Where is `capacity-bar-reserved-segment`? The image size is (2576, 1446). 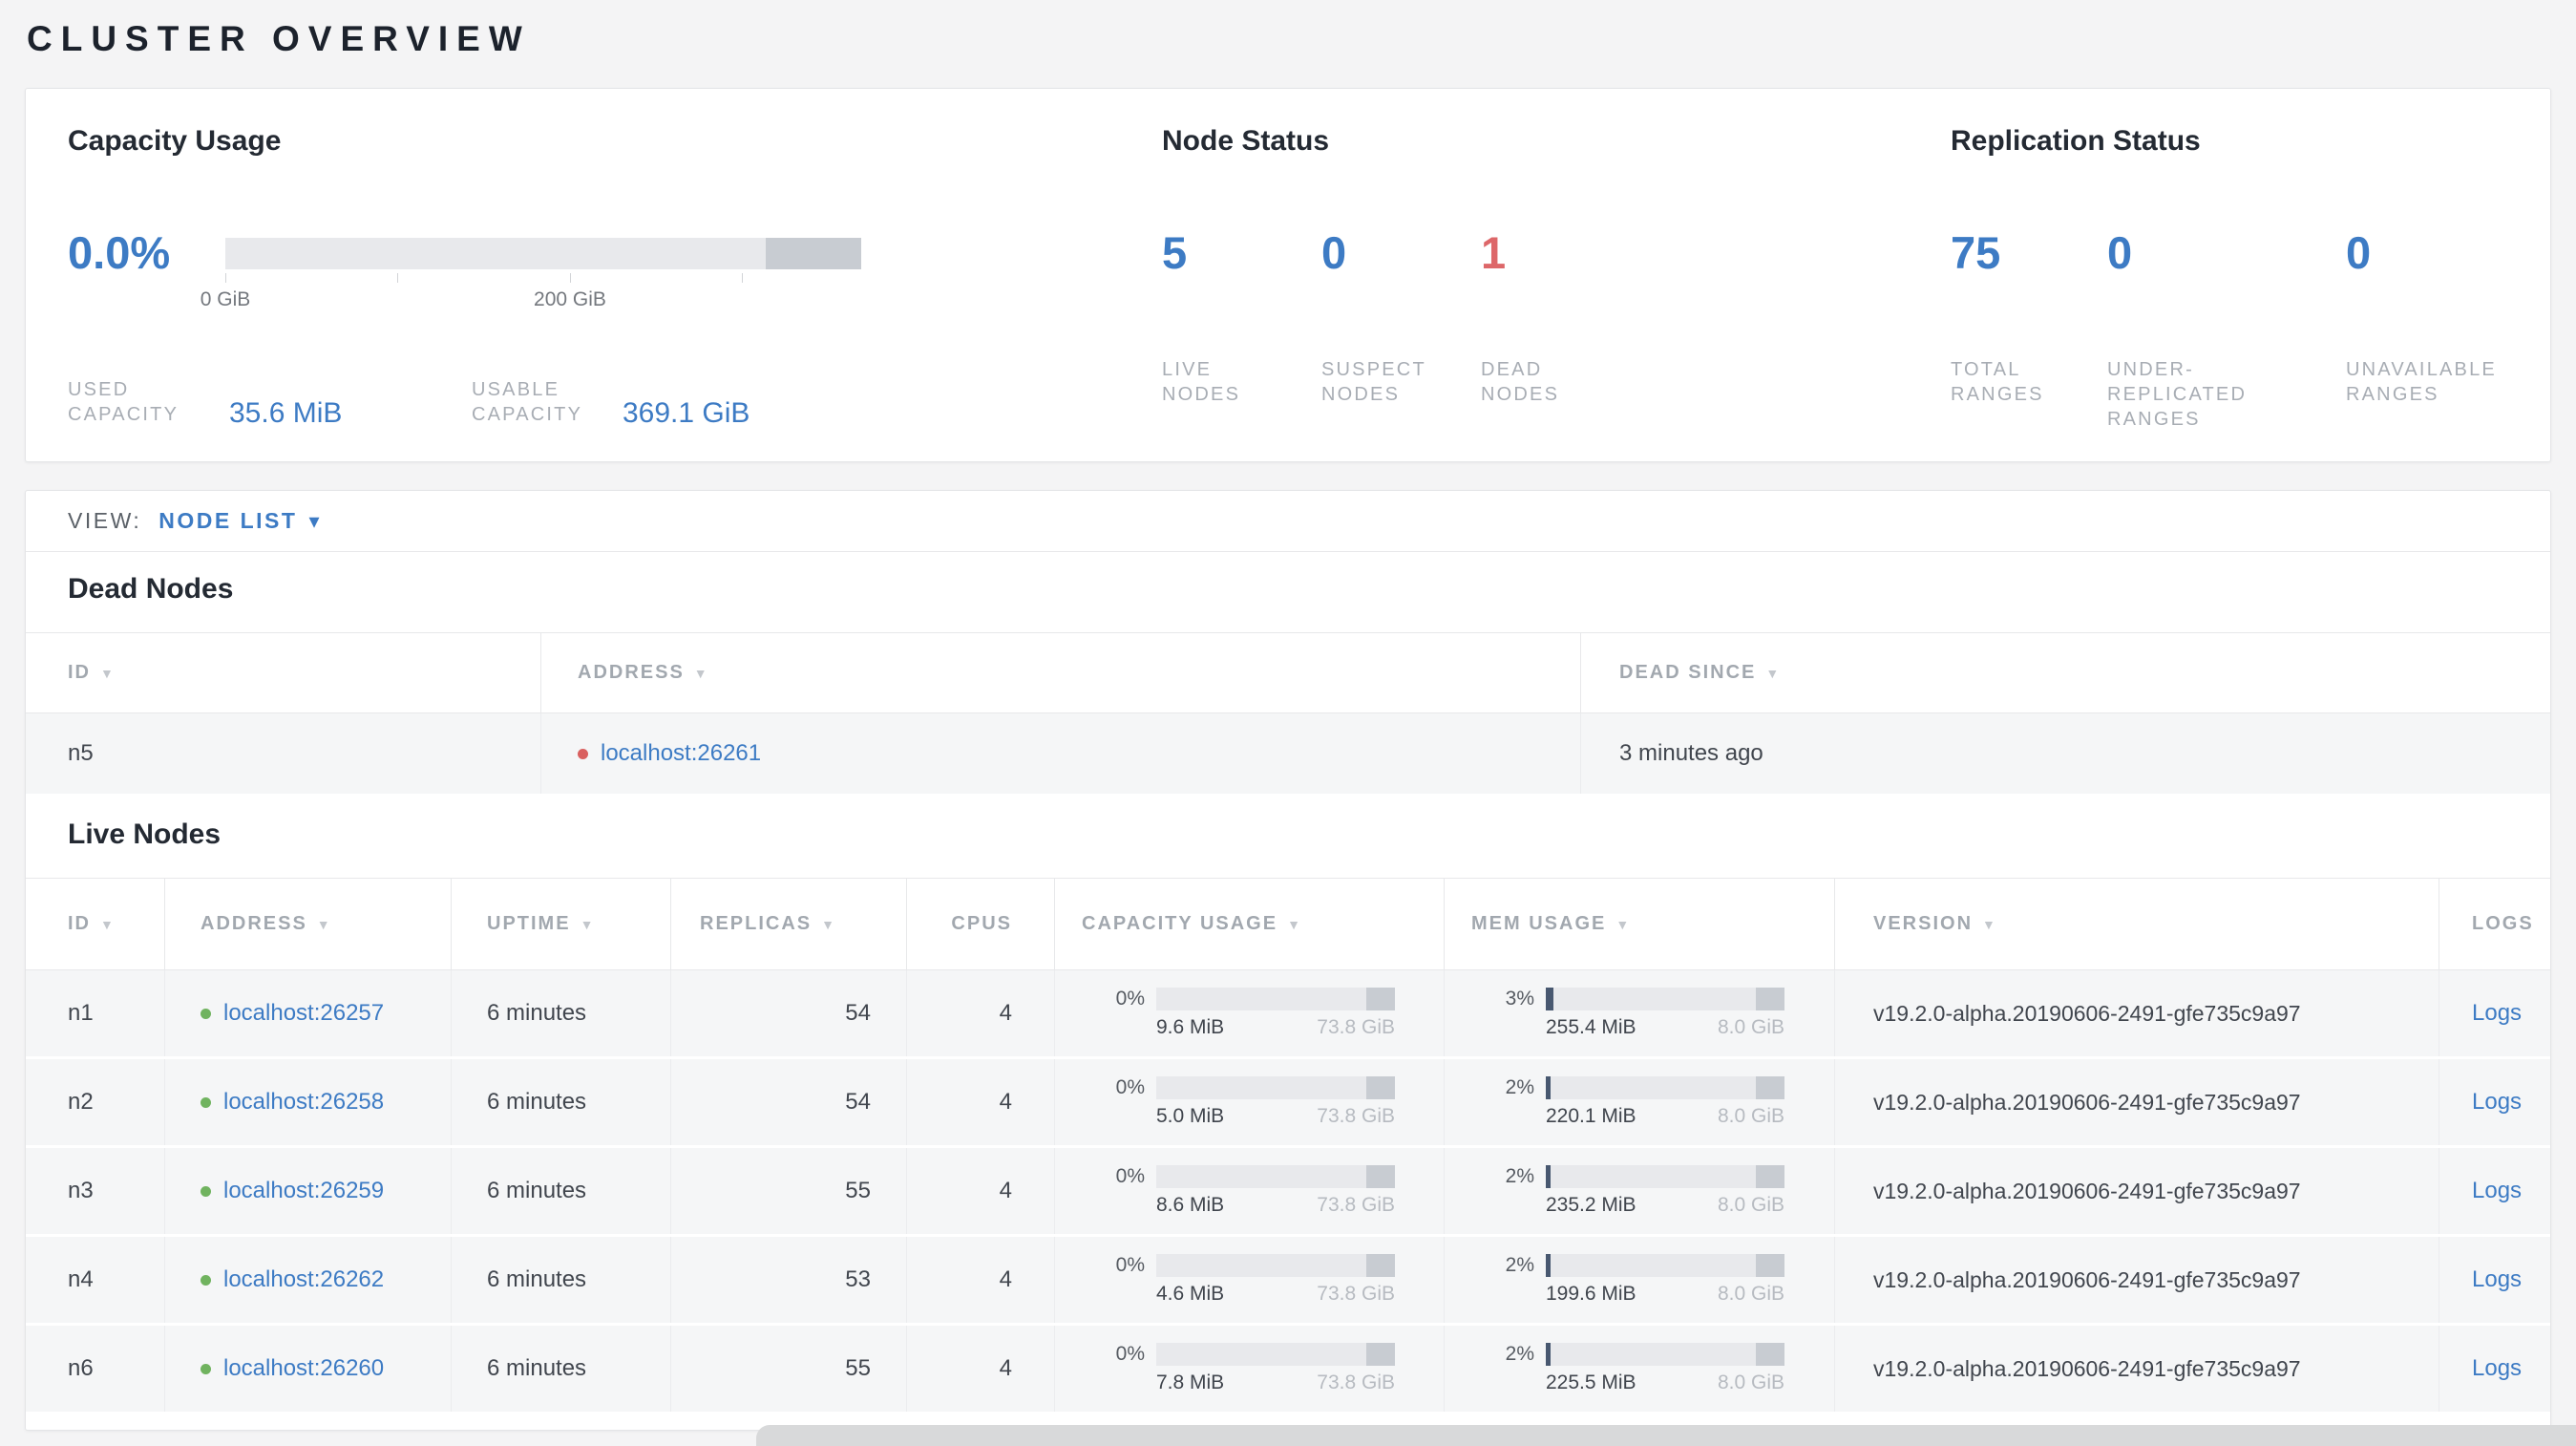 capacity-bar-reserved-segment is located at coordinates (813, 253).